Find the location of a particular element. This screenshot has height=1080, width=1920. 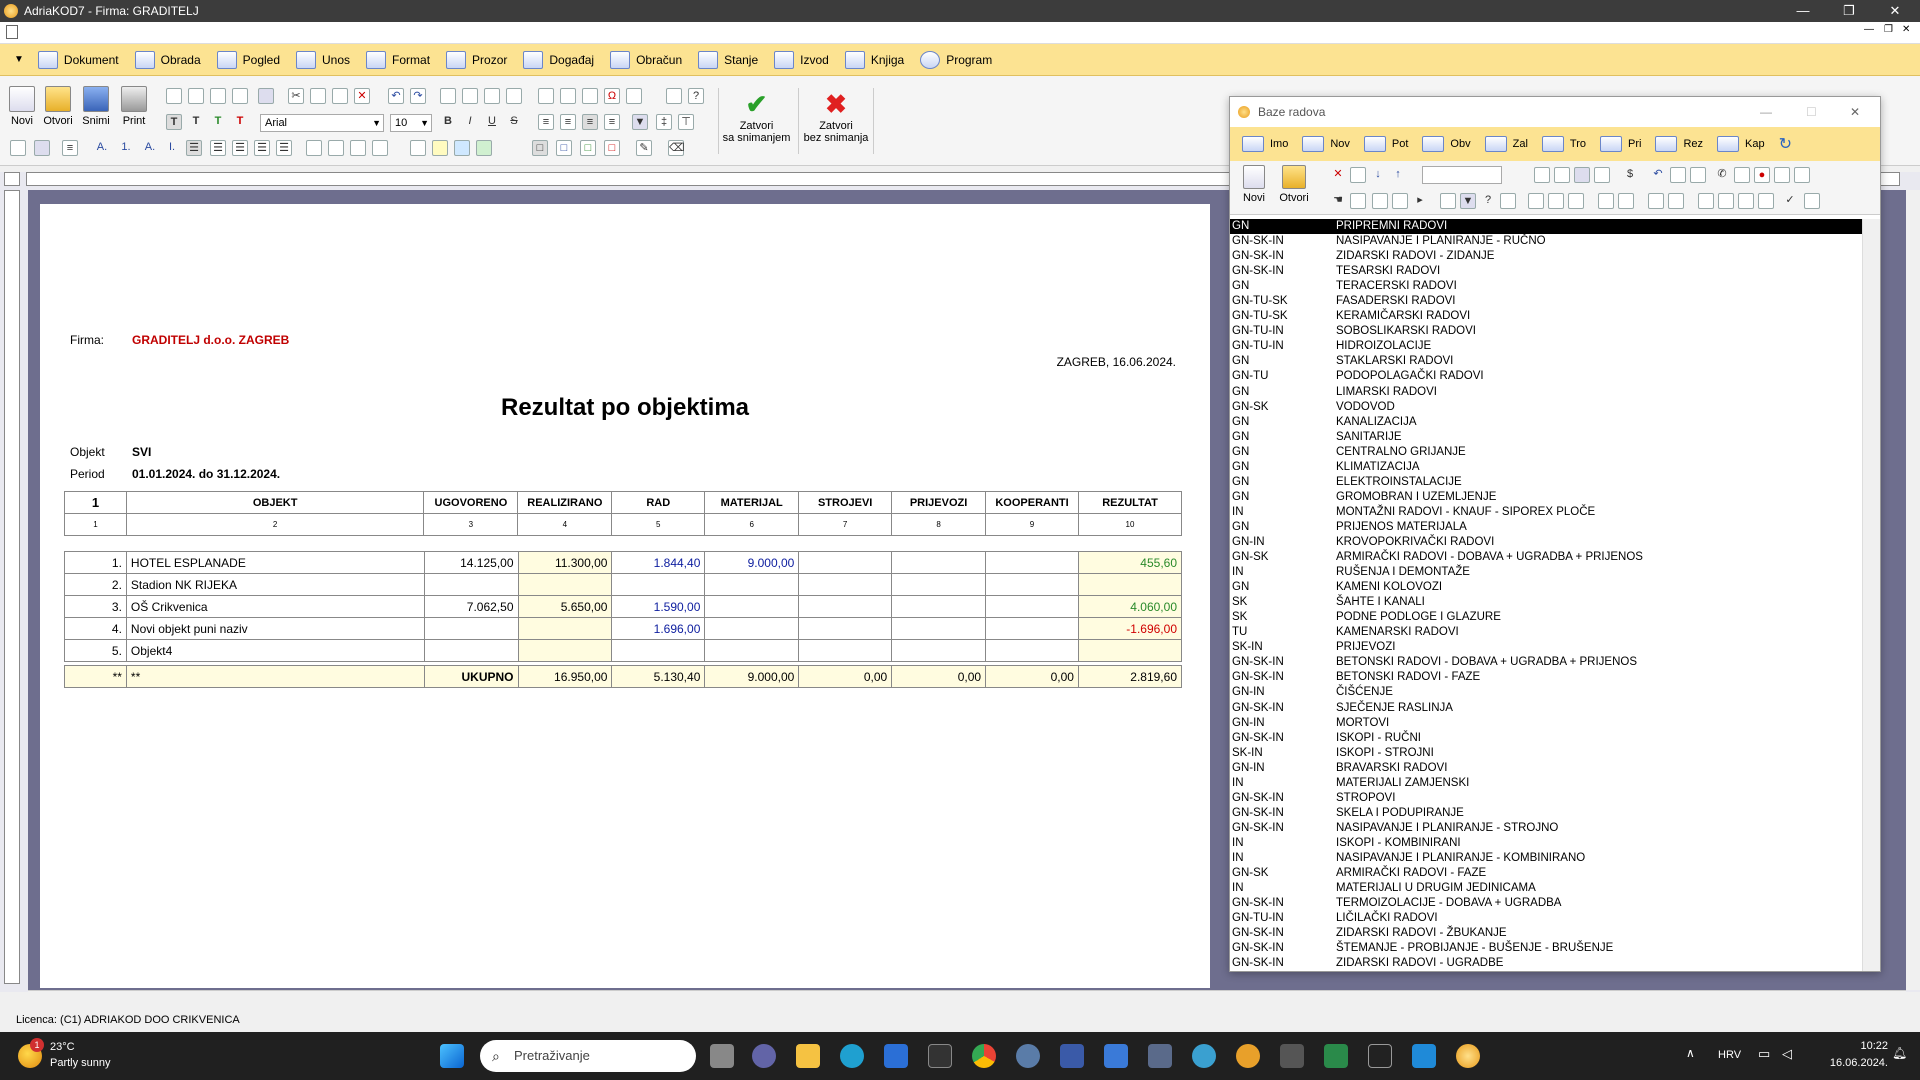

brush-icon is located at coordinates (634, 96).